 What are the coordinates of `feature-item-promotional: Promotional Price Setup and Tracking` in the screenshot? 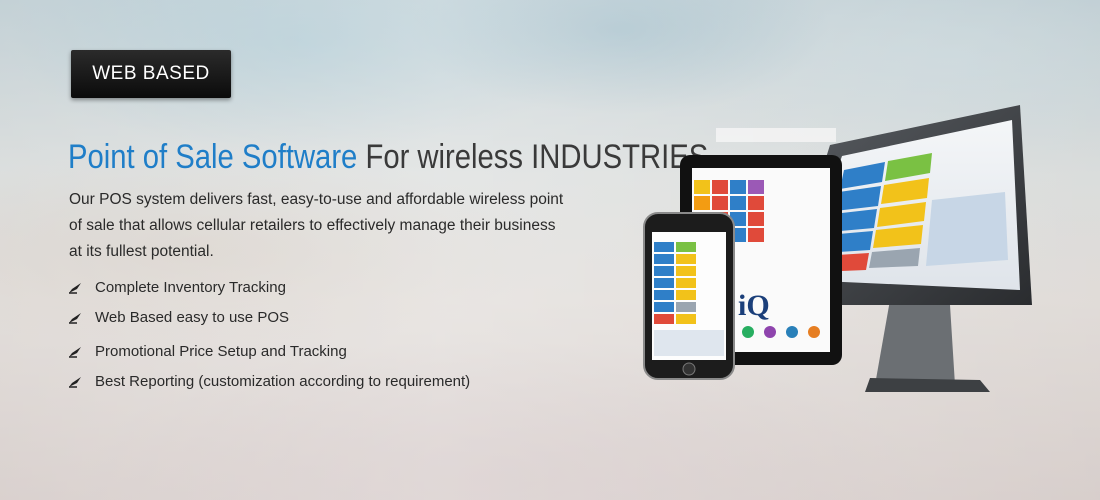 It's located at (207, 351).